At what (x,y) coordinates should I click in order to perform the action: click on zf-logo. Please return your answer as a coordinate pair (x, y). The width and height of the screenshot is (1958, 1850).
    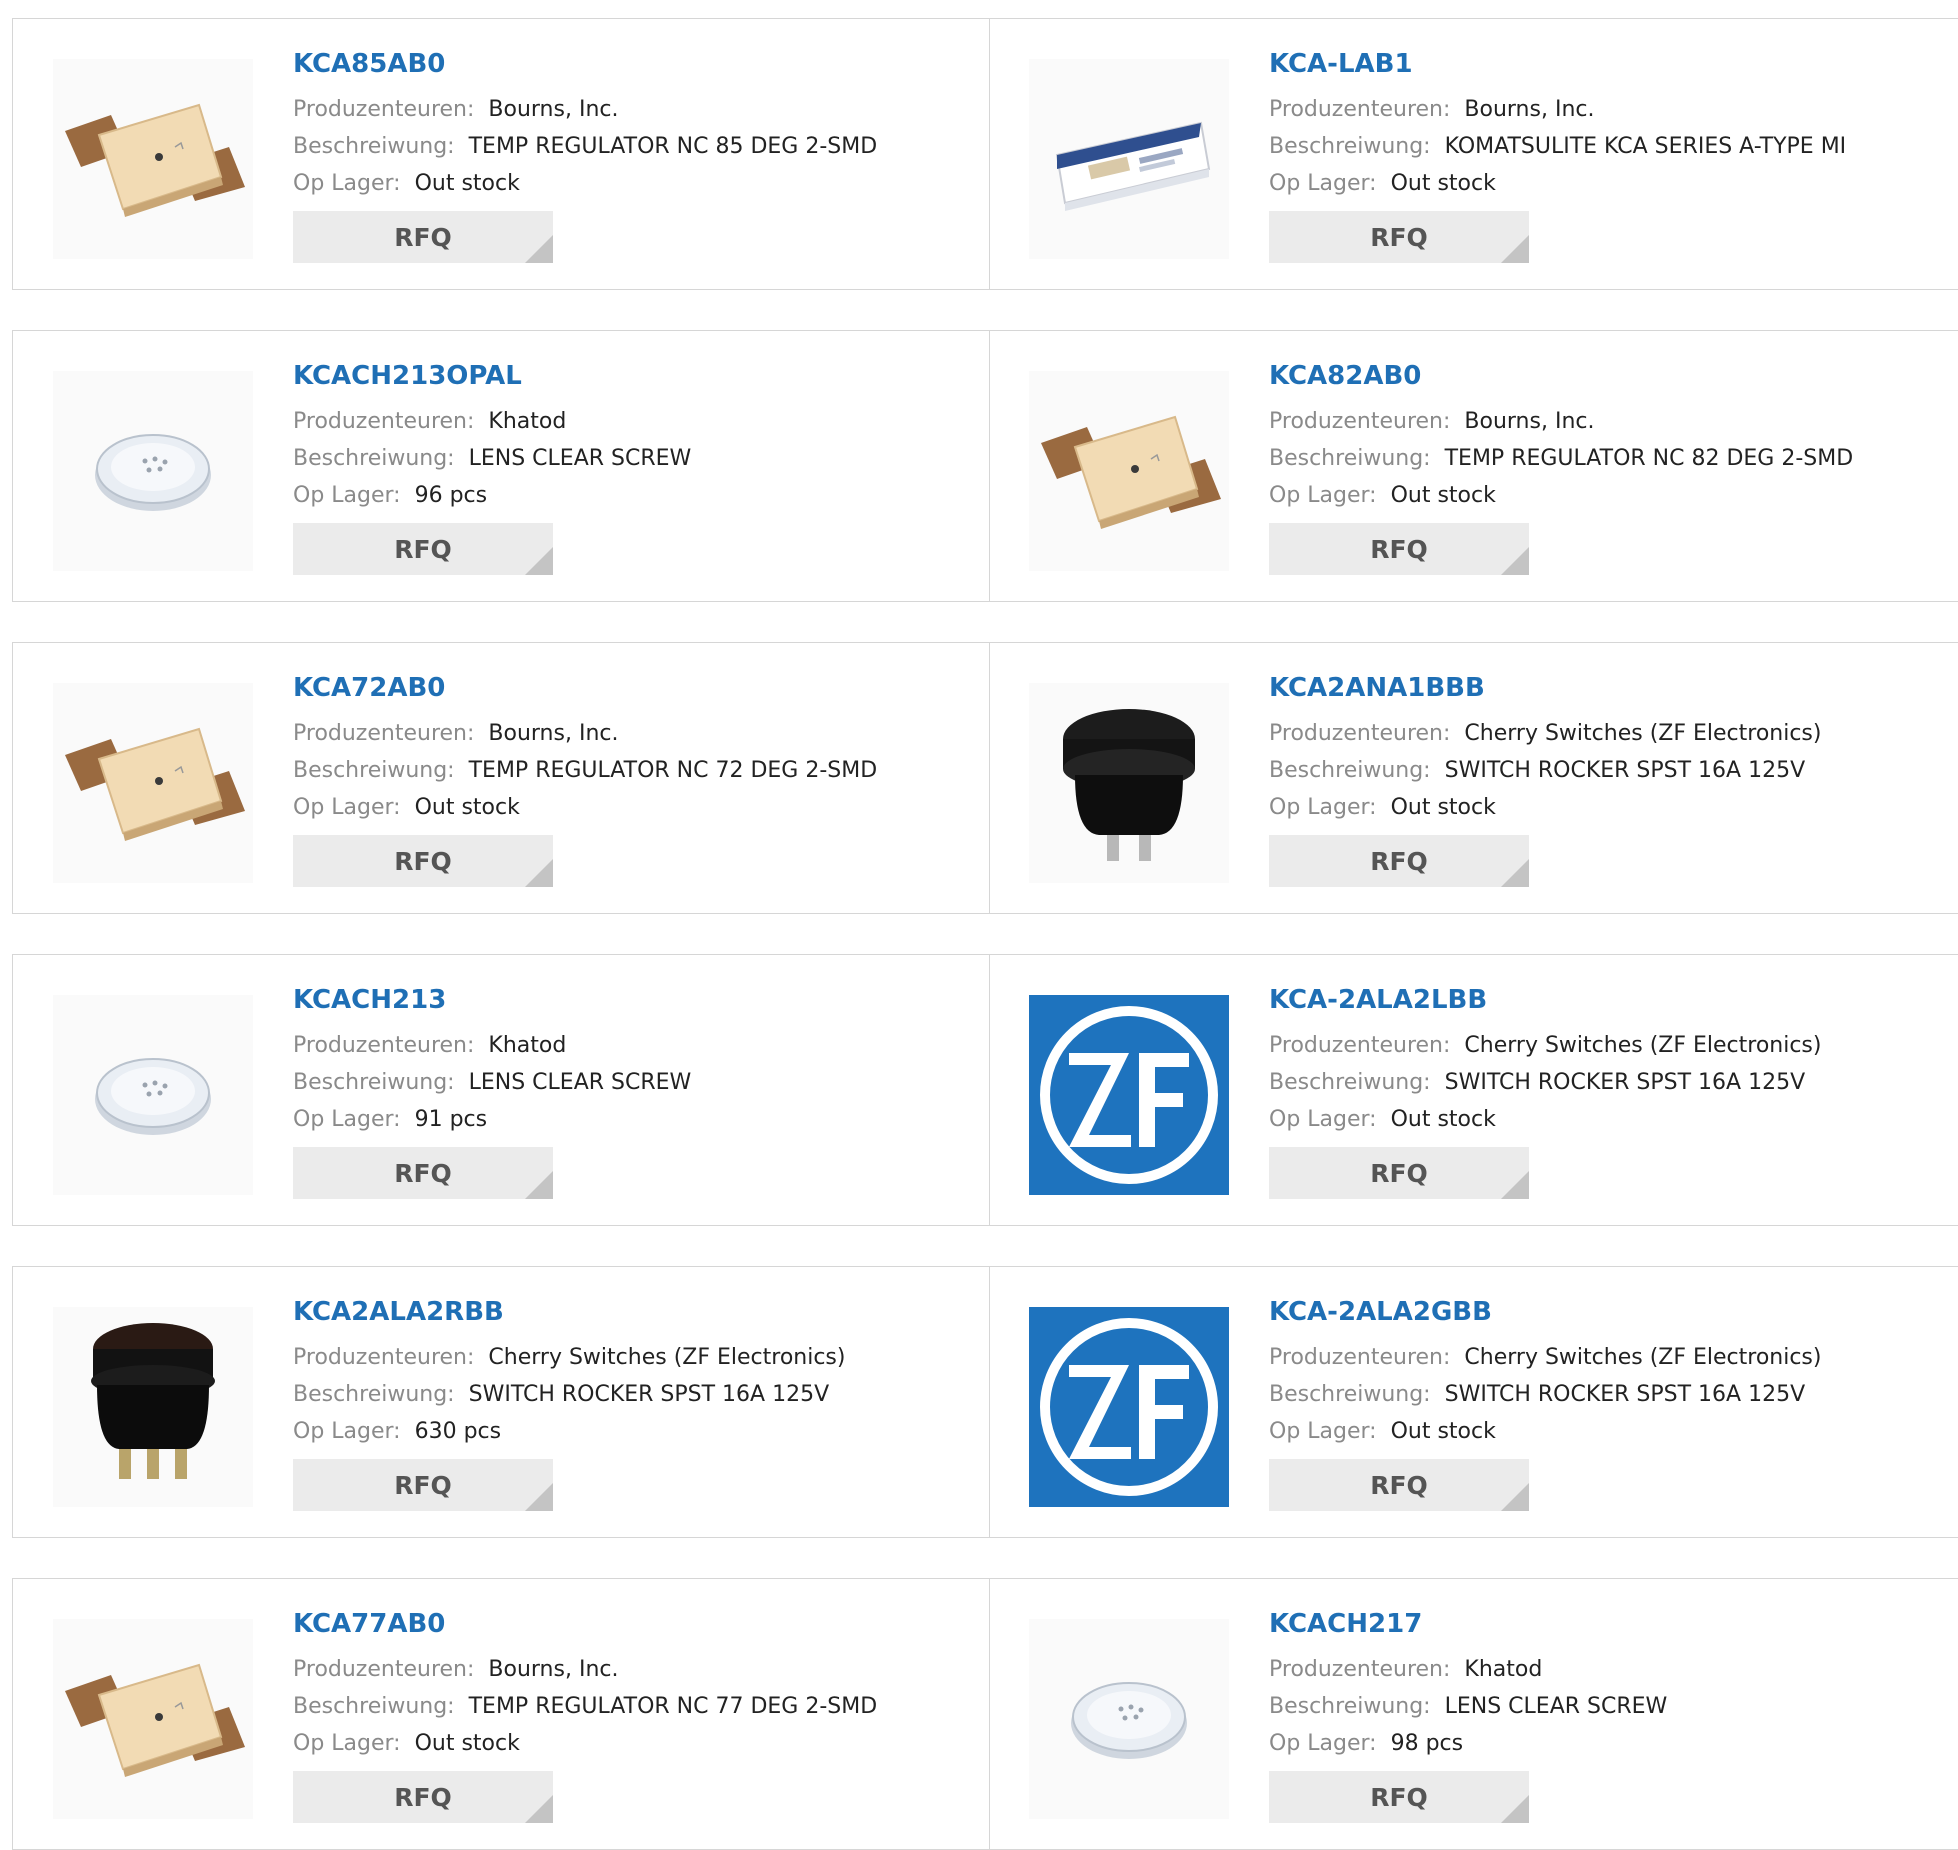
    Looking at the image, I should click on (1129, 1095).